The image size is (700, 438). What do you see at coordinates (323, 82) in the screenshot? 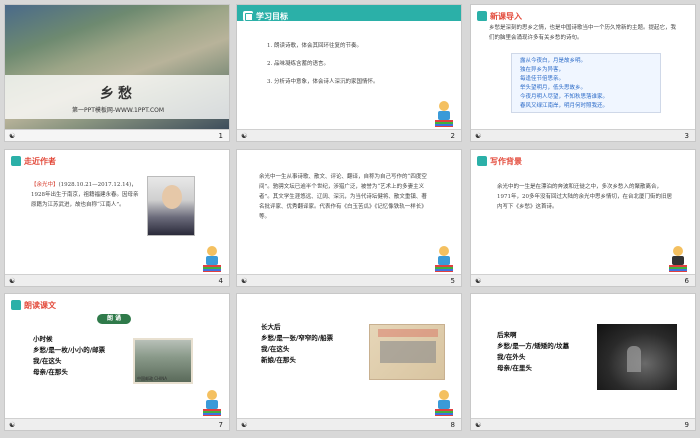
I see `list-item: 3. 分析诗中意象，体会诗人深沉的家国情怀。` at bounding box center [323, 82].